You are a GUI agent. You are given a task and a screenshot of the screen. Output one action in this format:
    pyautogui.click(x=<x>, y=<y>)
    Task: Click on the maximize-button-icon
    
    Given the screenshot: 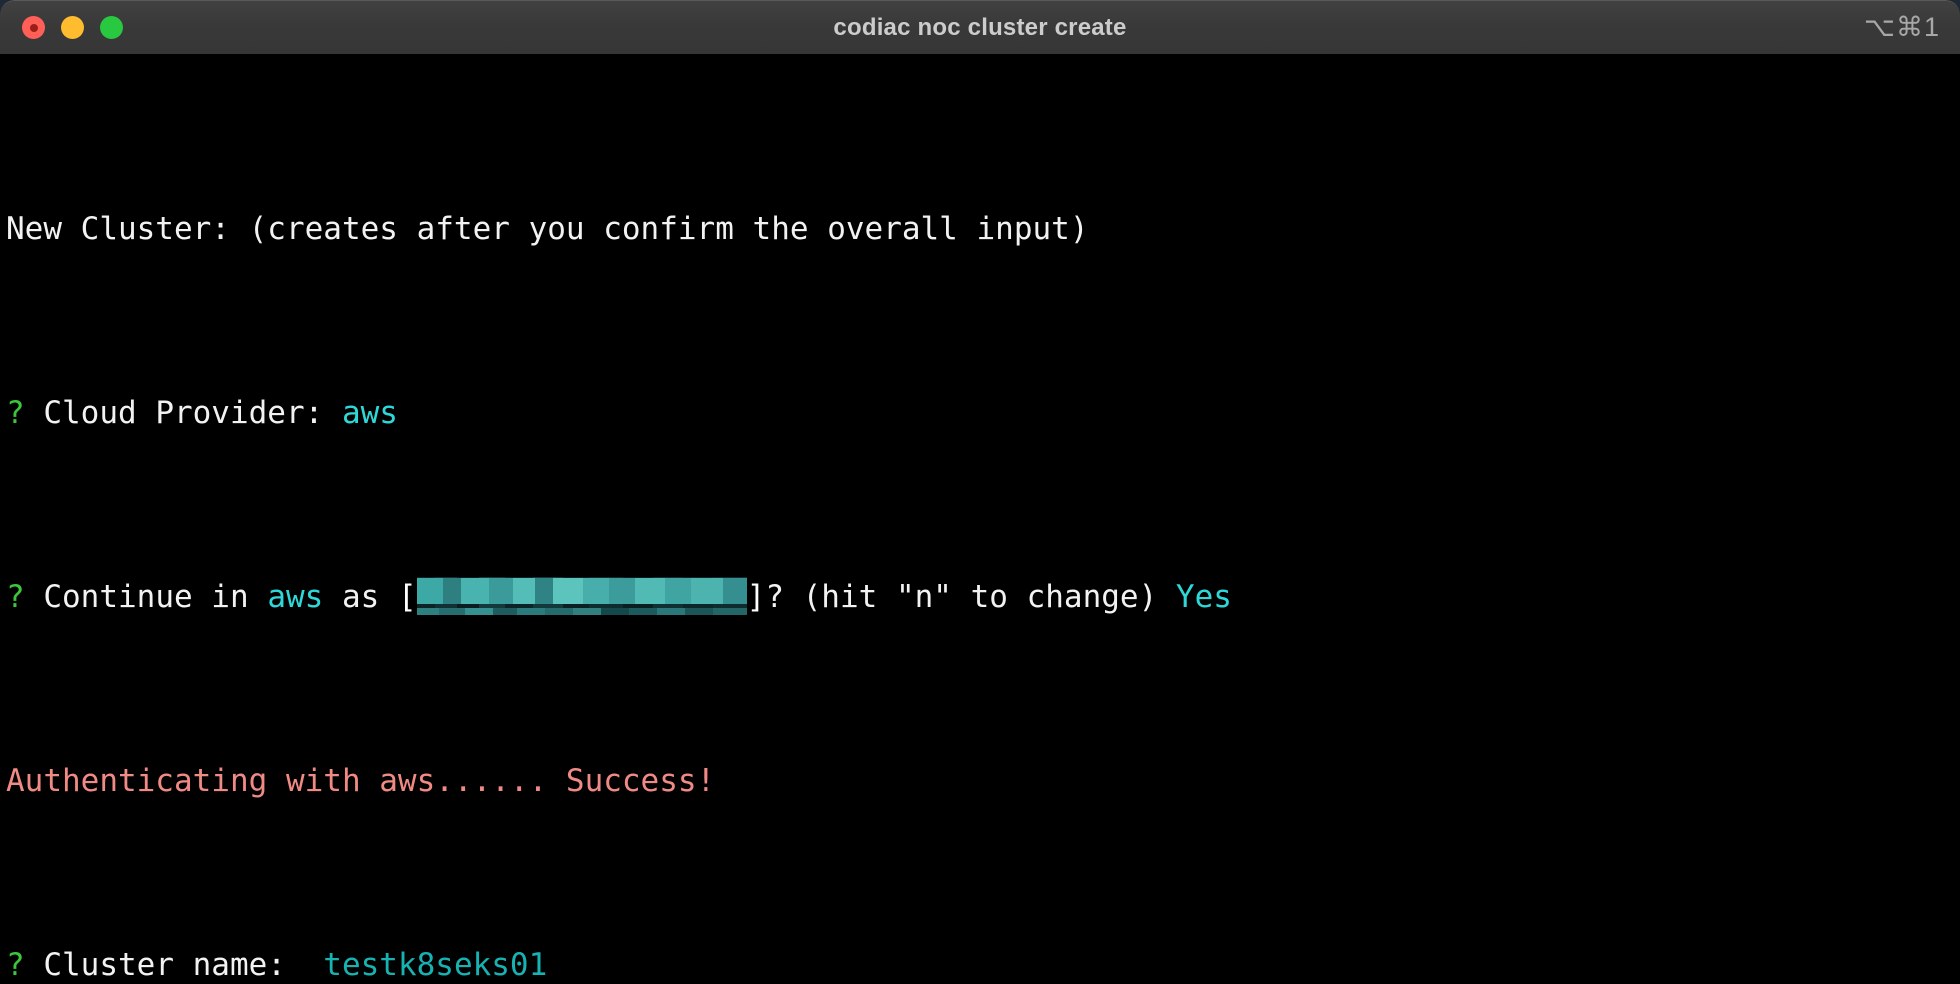 What is the action you would take?
    pyautogui.click(x=111, y=27)
    